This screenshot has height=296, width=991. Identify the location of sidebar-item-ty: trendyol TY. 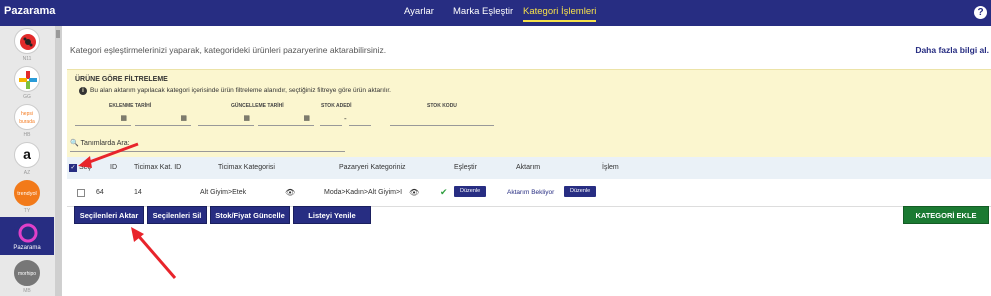
(27, 197).